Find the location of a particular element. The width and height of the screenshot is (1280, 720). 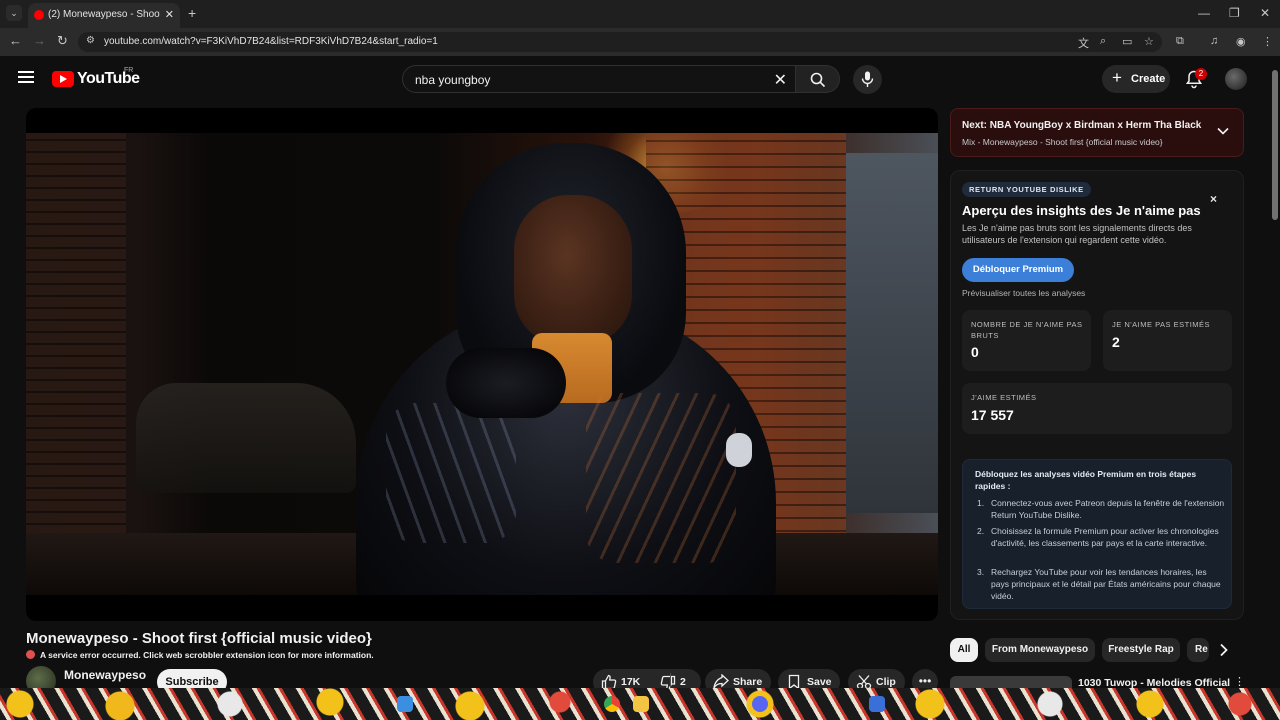

stat-estimated-dislikes: JE N'AIME PAS ESTIMÉS 2 is located at coordinates (1167, 340).